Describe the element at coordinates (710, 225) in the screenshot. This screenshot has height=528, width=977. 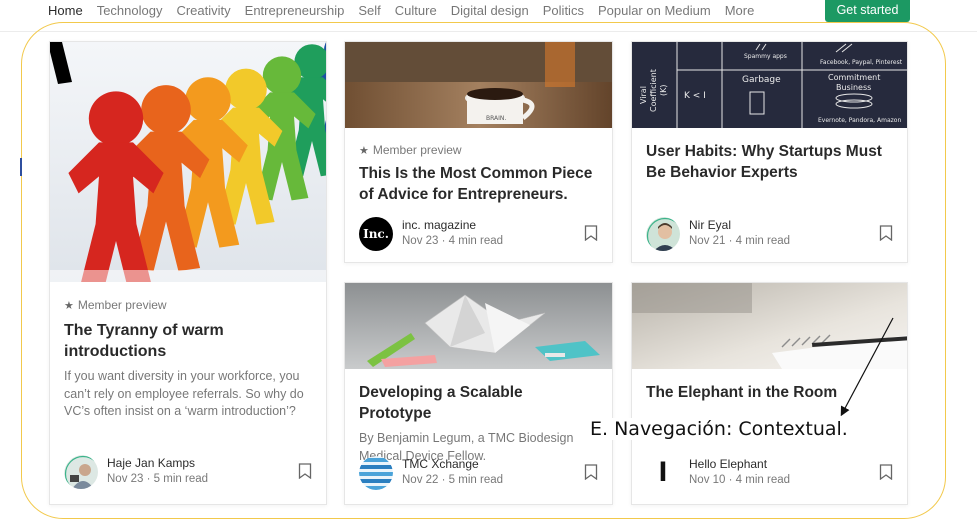
I see `author-name: Nir Eyal` at that location.